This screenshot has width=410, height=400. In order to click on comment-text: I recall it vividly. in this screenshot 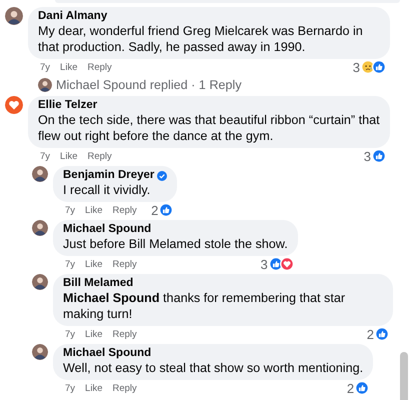, I will do `click(107, 190)`.